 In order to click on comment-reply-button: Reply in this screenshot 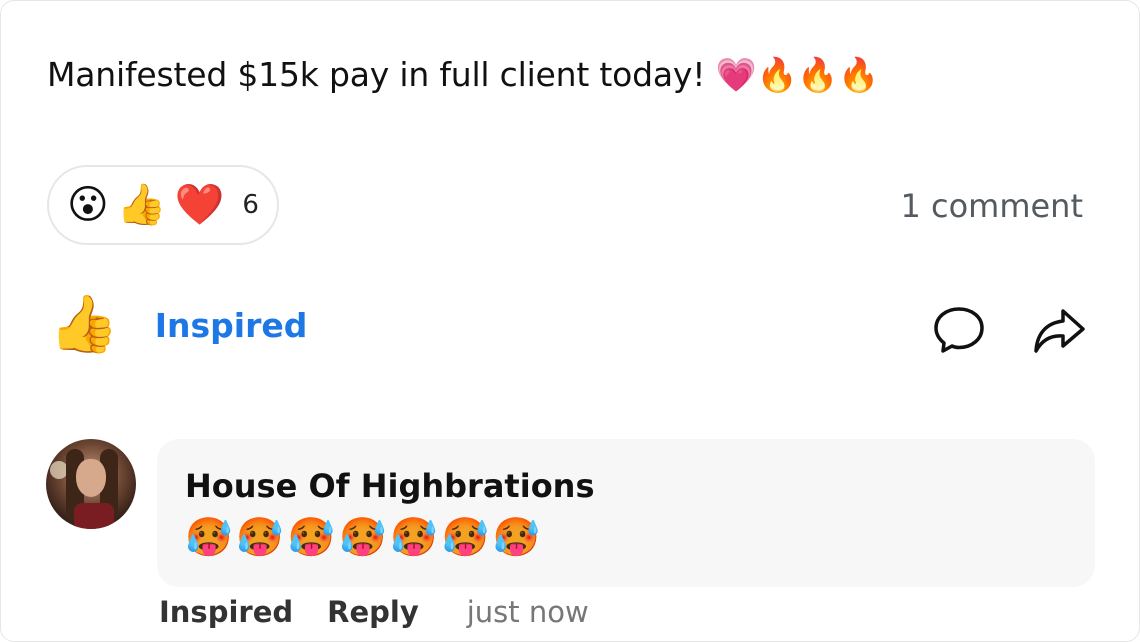, I will do `click(373, 612)`.